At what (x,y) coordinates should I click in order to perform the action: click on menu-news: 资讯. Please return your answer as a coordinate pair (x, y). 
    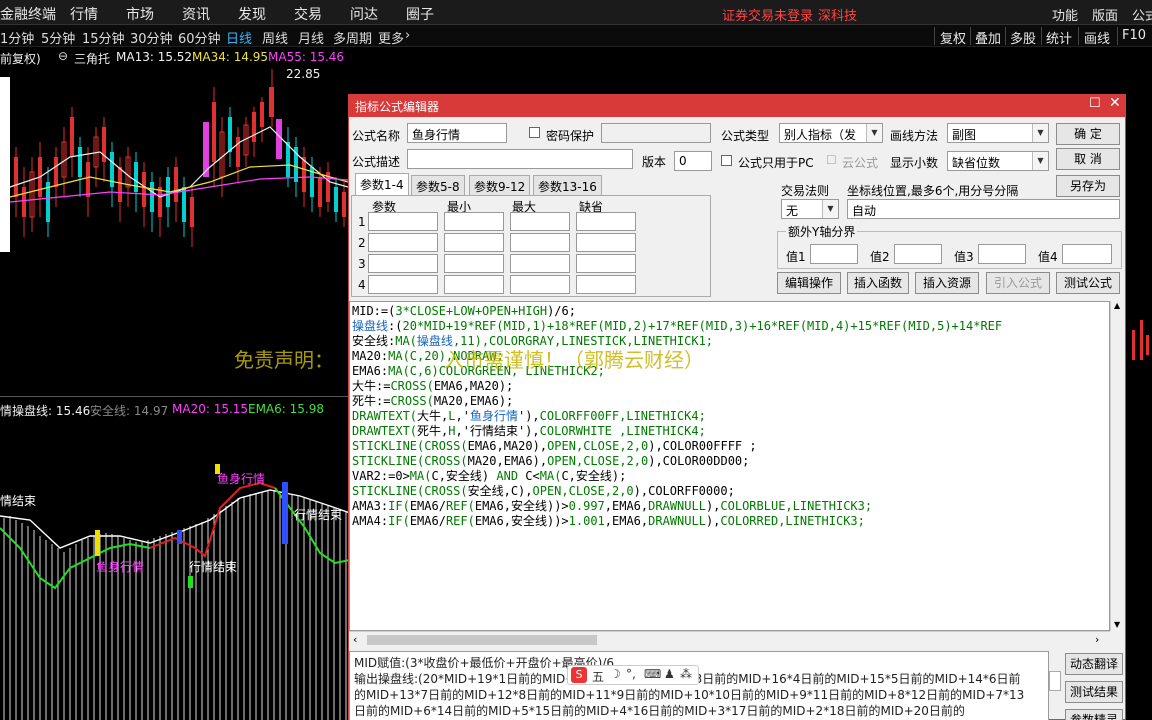
    Looking at the image, I should click on (196, 14).